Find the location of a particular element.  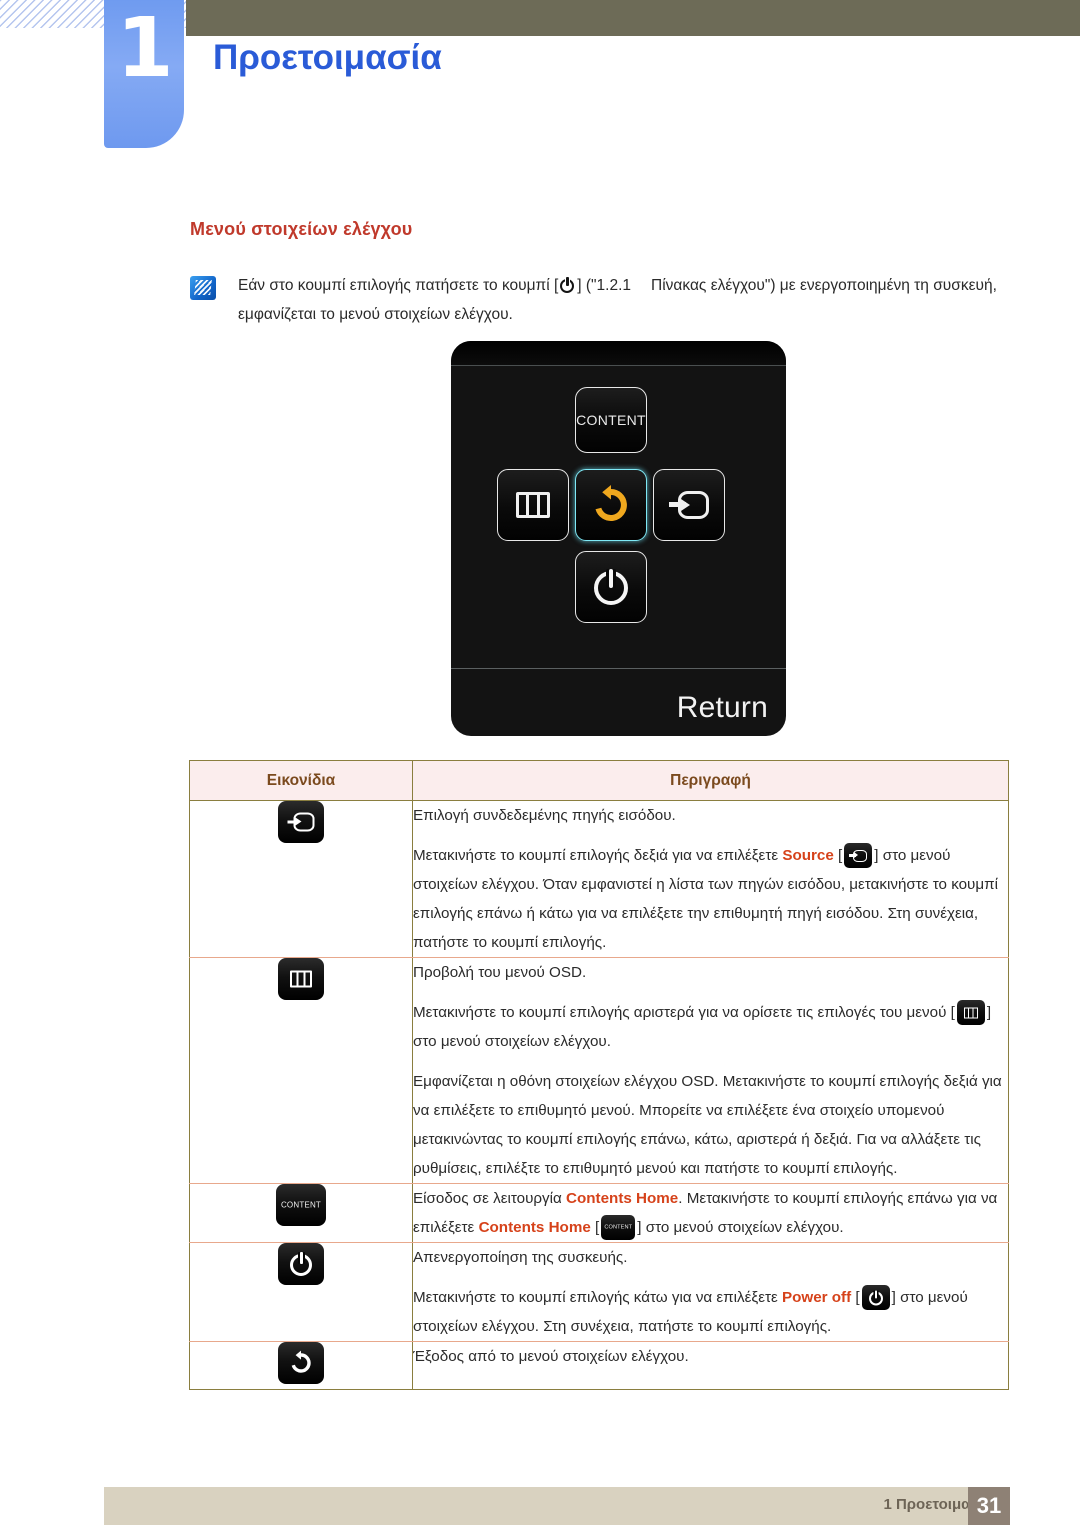

table-header-row: Εικονίδια Περιγραφή is located at coordinates (599, 780).